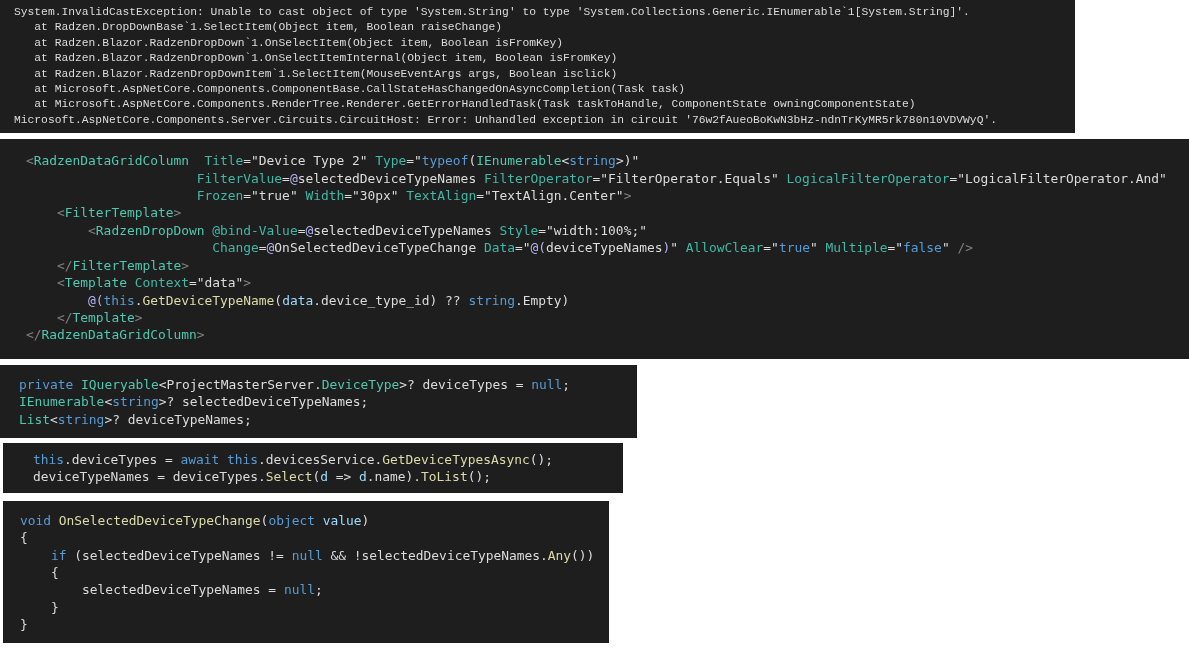 The width and height of the screenshot is (1189, 649). Describe the element at coordinates (413, 196) in the screenshot. I see `code-line: Frozen="true" Width="30px" TextAlign="TextAlign.Center">` at that location.